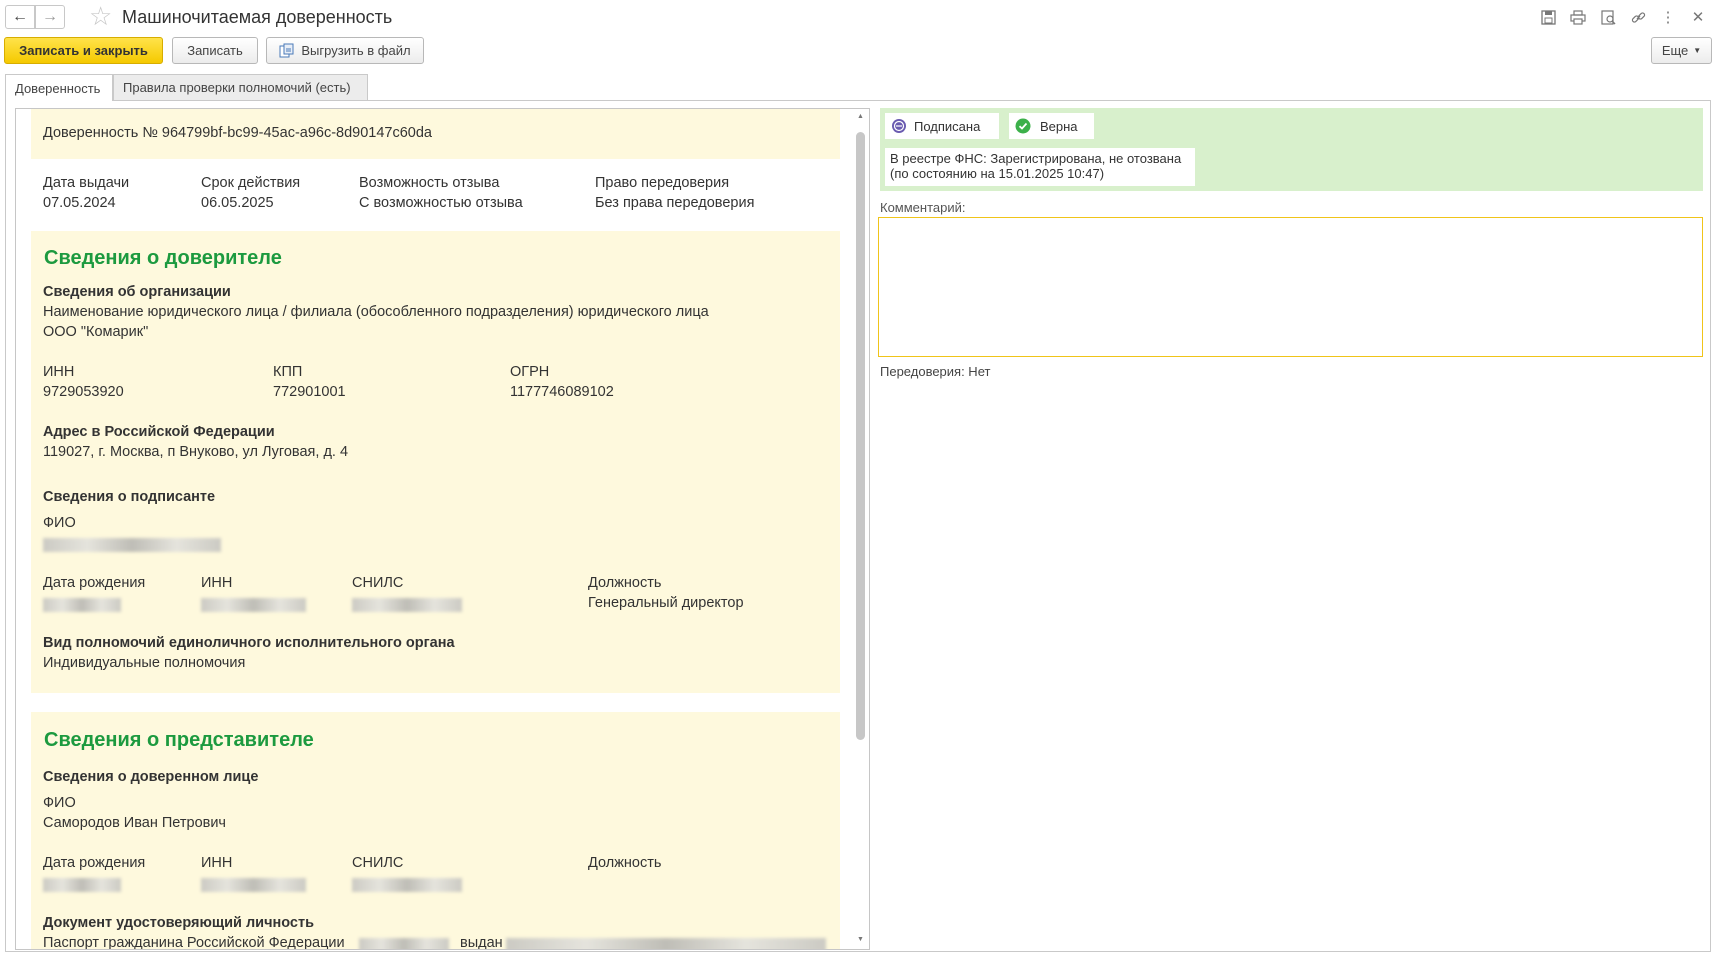 Image resolution: width=1717 pixels, height=956 pixels. I want to click on export-to-file-button: Выгрузить в файл, so click(345, 50).